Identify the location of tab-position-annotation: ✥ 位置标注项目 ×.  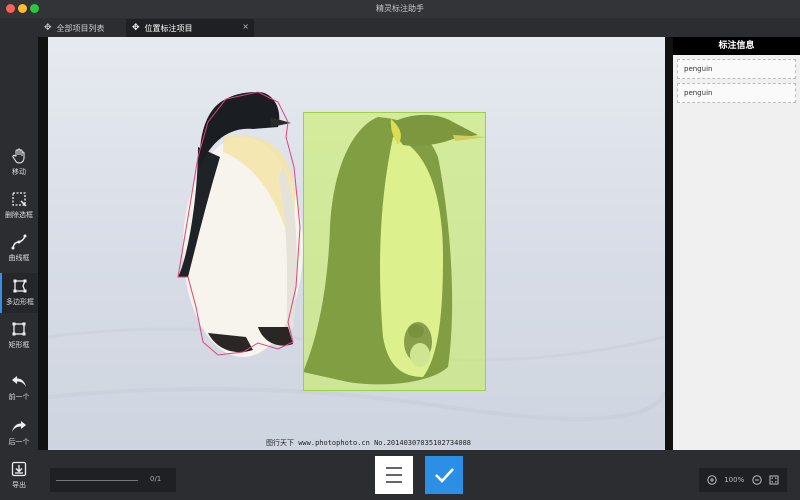
(190, 28).